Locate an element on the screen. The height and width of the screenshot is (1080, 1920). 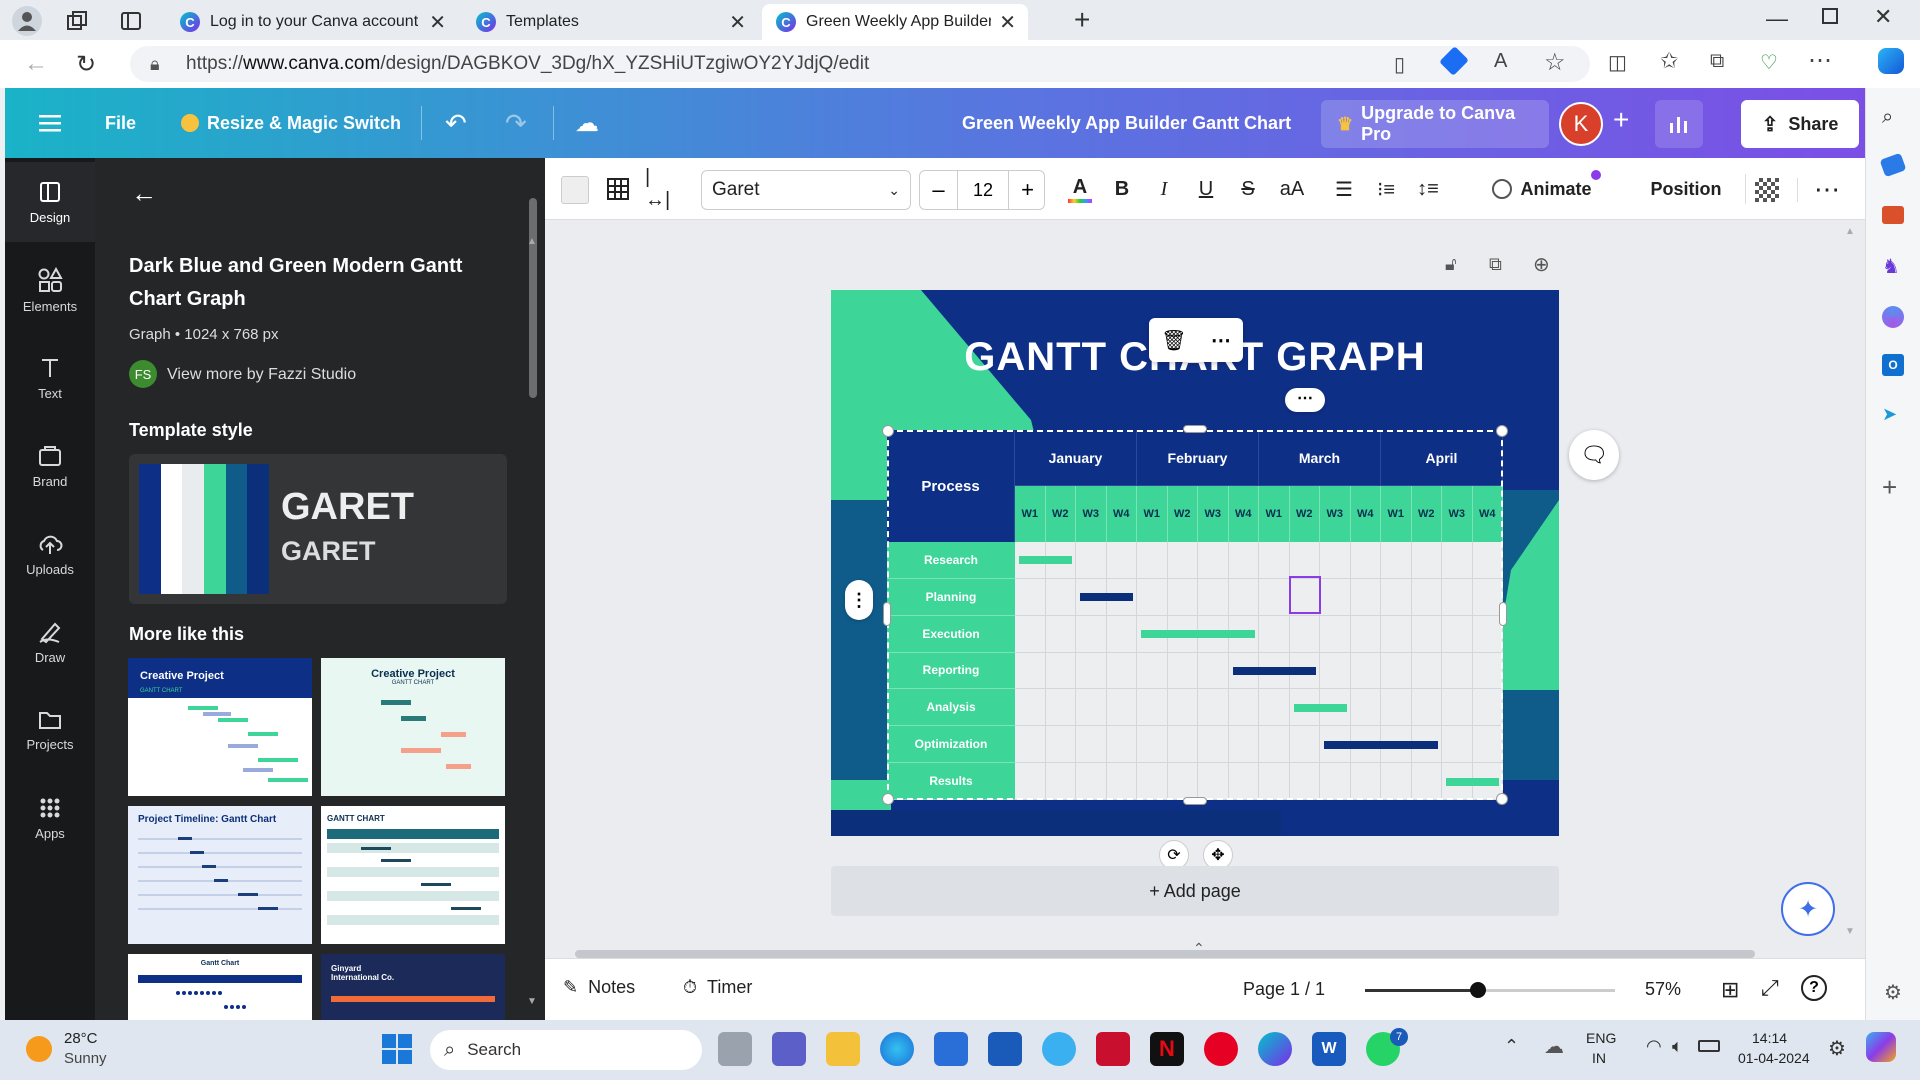
template-style-card: GARET GARET is located at coordinates (318, 529).